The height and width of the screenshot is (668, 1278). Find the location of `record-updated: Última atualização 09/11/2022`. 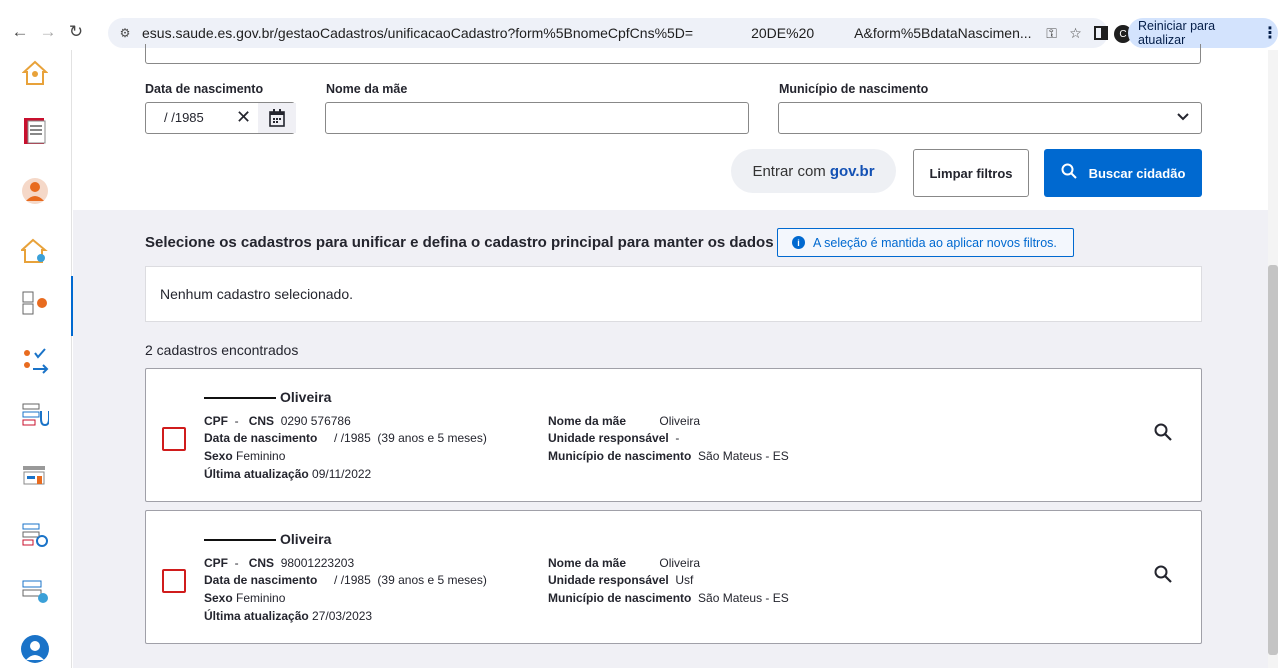

record-updated: Última atualização 09/11/2022 is located at coordinates (288, 474).